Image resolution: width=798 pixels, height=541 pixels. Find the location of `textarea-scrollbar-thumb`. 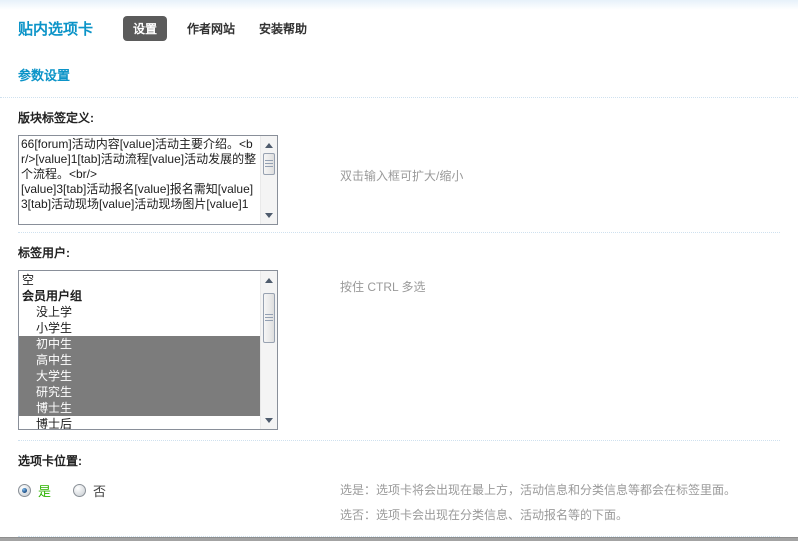

textarea-scrollbar-thumb is located at coordinates (269, 164).